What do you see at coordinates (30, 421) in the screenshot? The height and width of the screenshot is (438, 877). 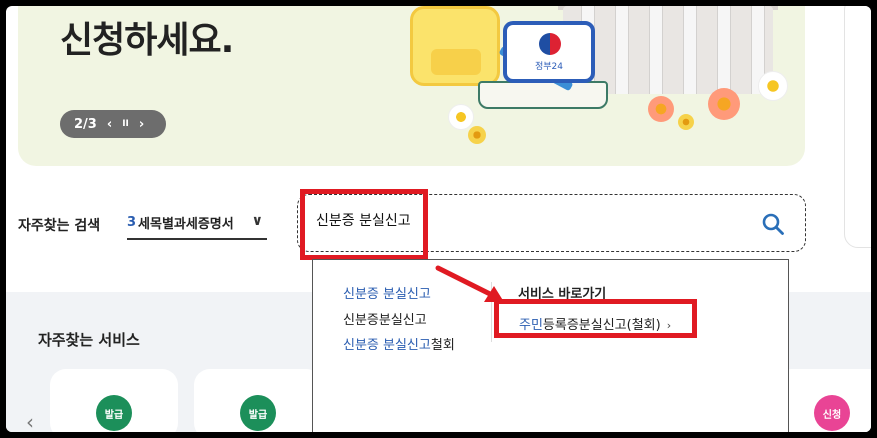 I see `chevron-left-icon: ‹` at bounding box center [30, 421].